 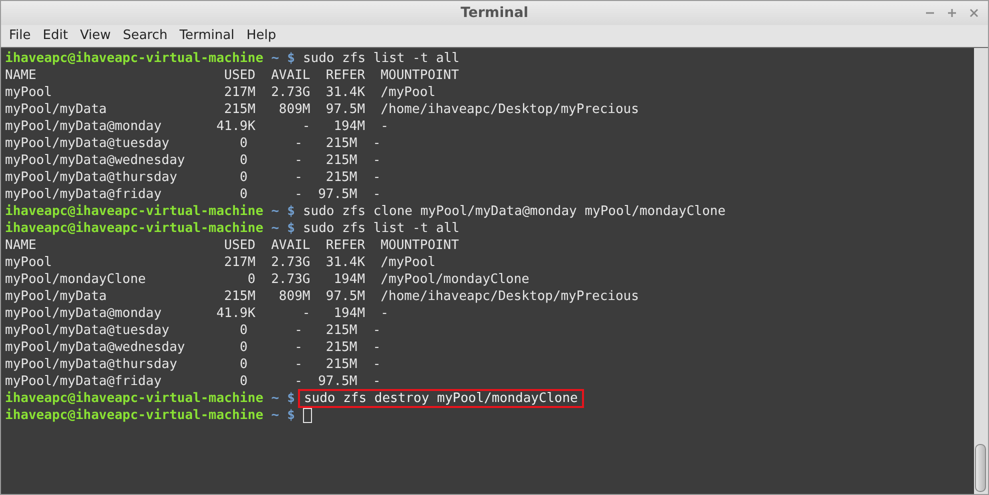 What do you see at coordinates (494, 13) in the screenshot?
I see `window-title: Terminal` at bounding box center [494, 13].